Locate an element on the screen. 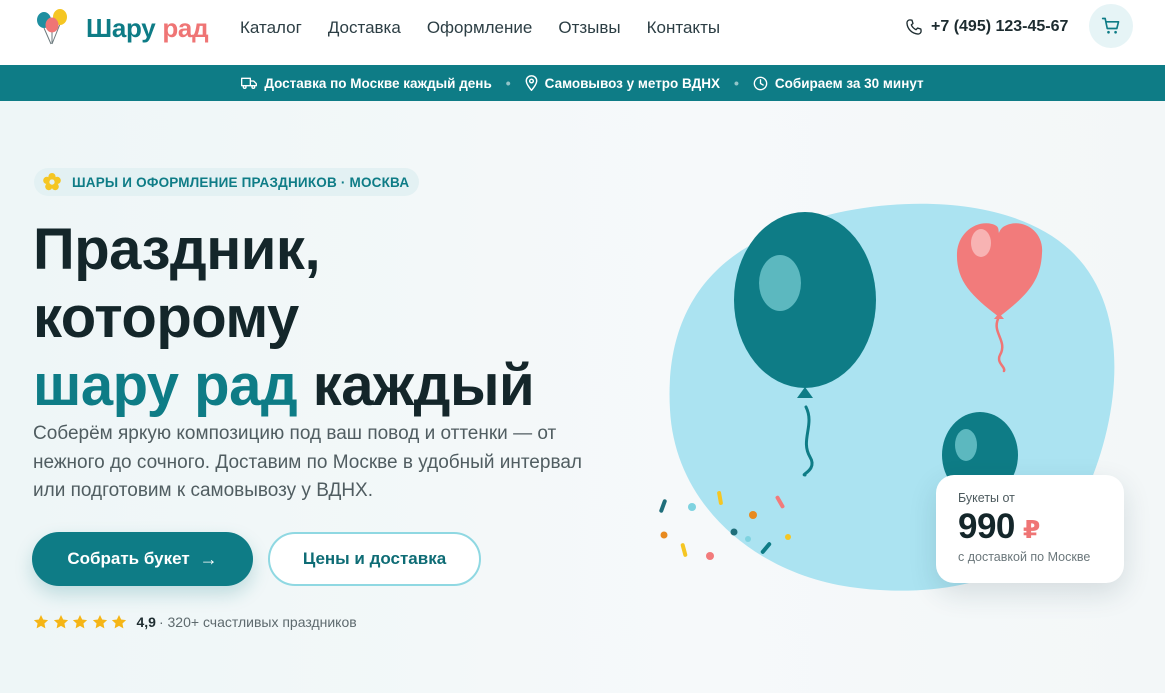 This screenshot has height=693, width=1165. brand-name: Шару рад is located at coordinates (147, 28).